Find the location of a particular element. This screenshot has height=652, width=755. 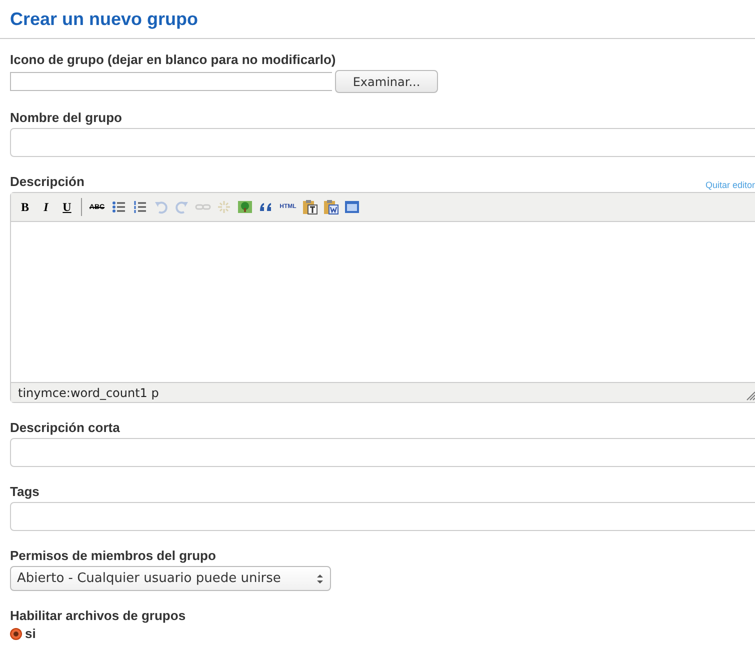

status-text: tinymce:word_count1 p is located at coordinates (88, 393).